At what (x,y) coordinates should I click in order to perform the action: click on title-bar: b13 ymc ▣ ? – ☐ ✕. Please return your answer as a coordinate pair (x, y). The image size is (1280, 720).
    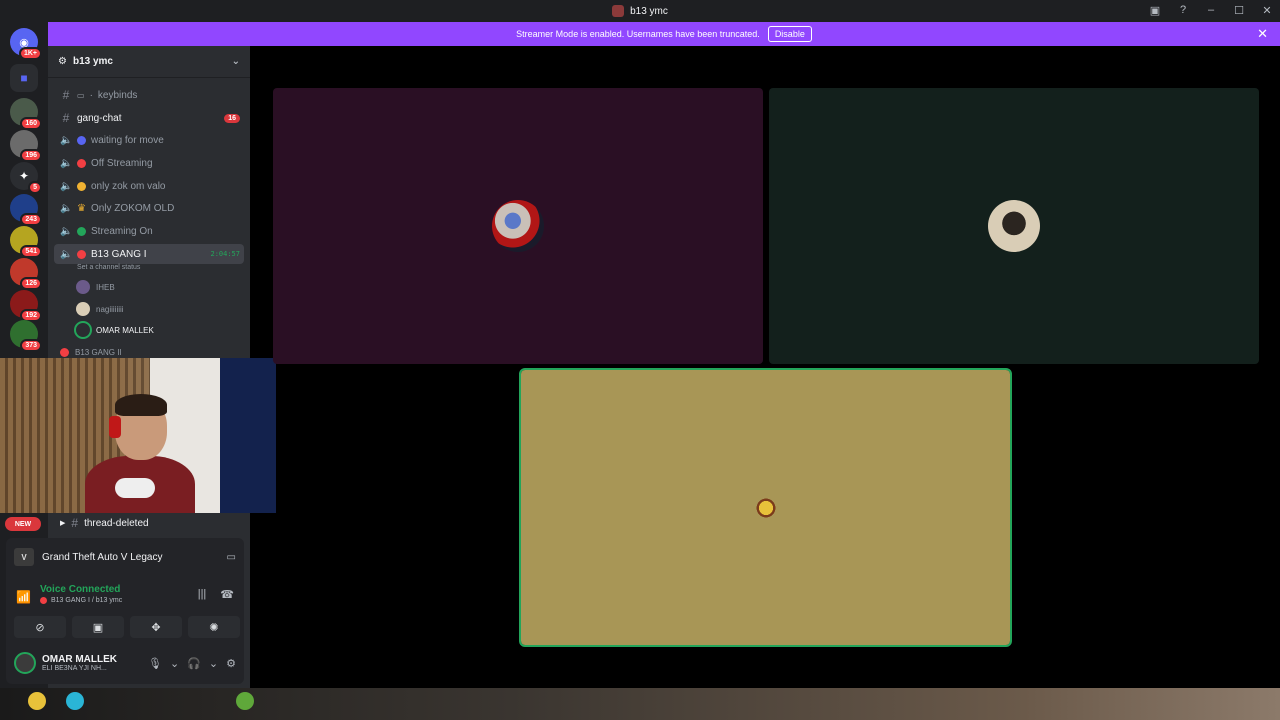
    Looking at the image, I should click on (640, 11).